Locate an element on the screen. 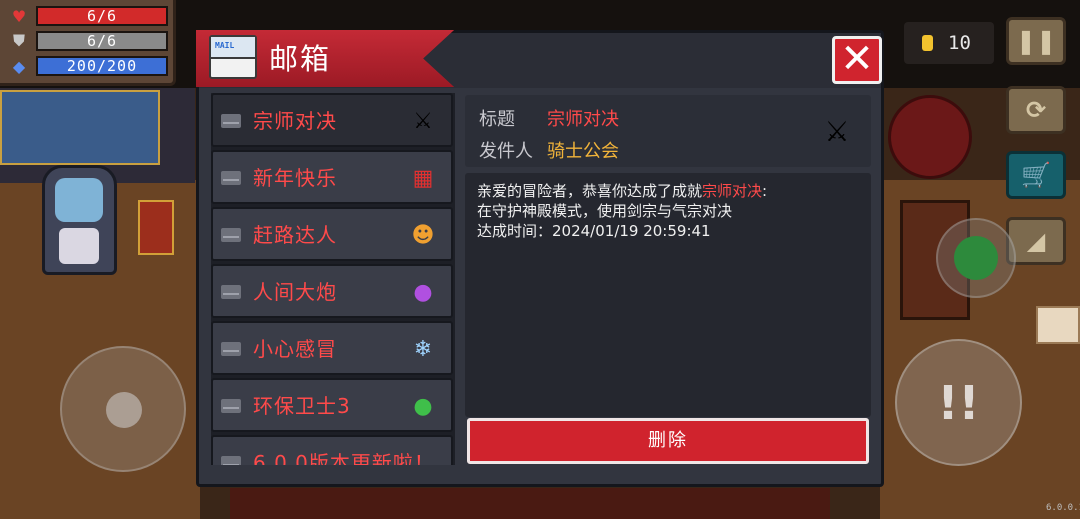  eco-icon: ● is located at coordinates (423, 406).